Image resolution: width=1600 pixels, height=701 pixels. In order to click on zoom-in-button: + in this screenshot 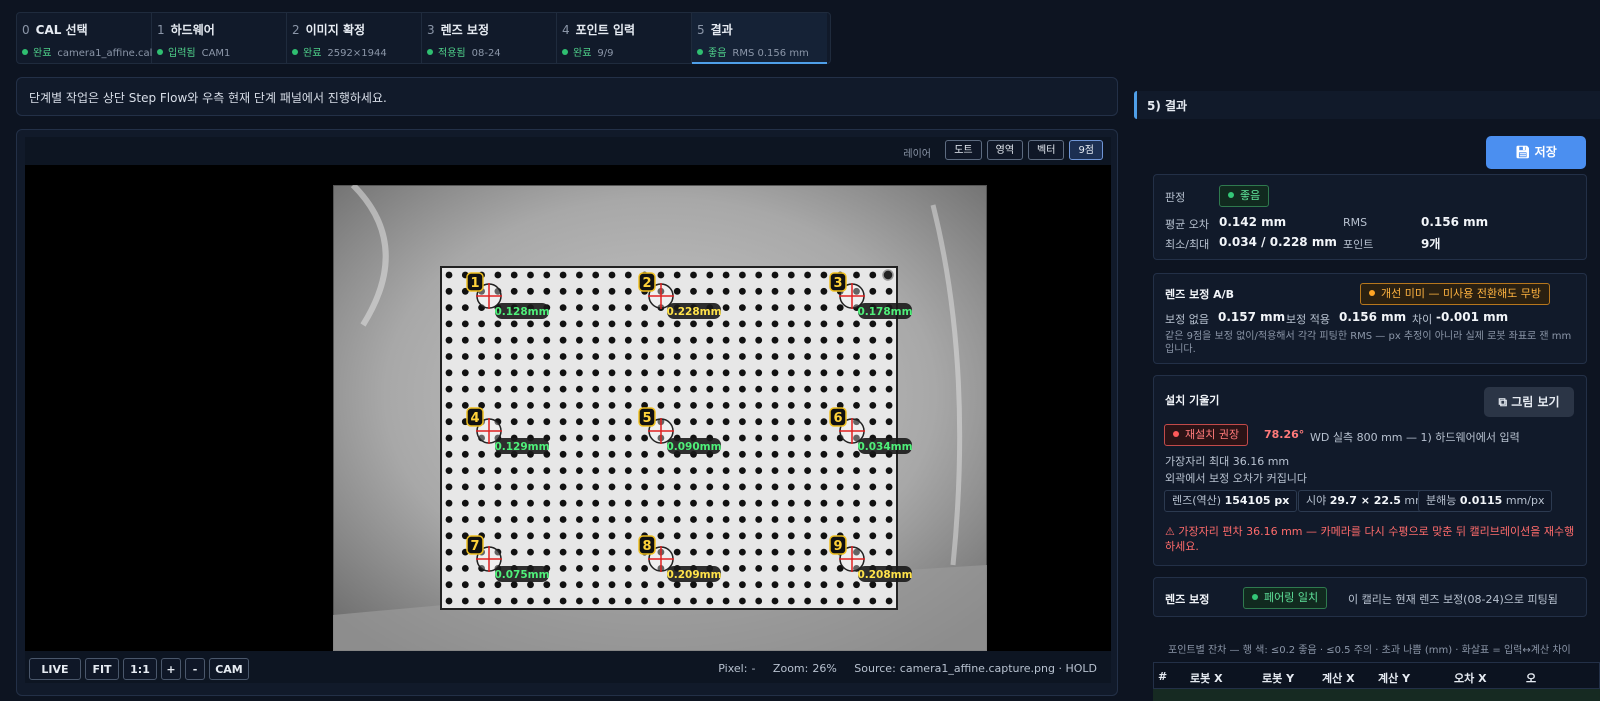, I will do `click(171, 669)`.